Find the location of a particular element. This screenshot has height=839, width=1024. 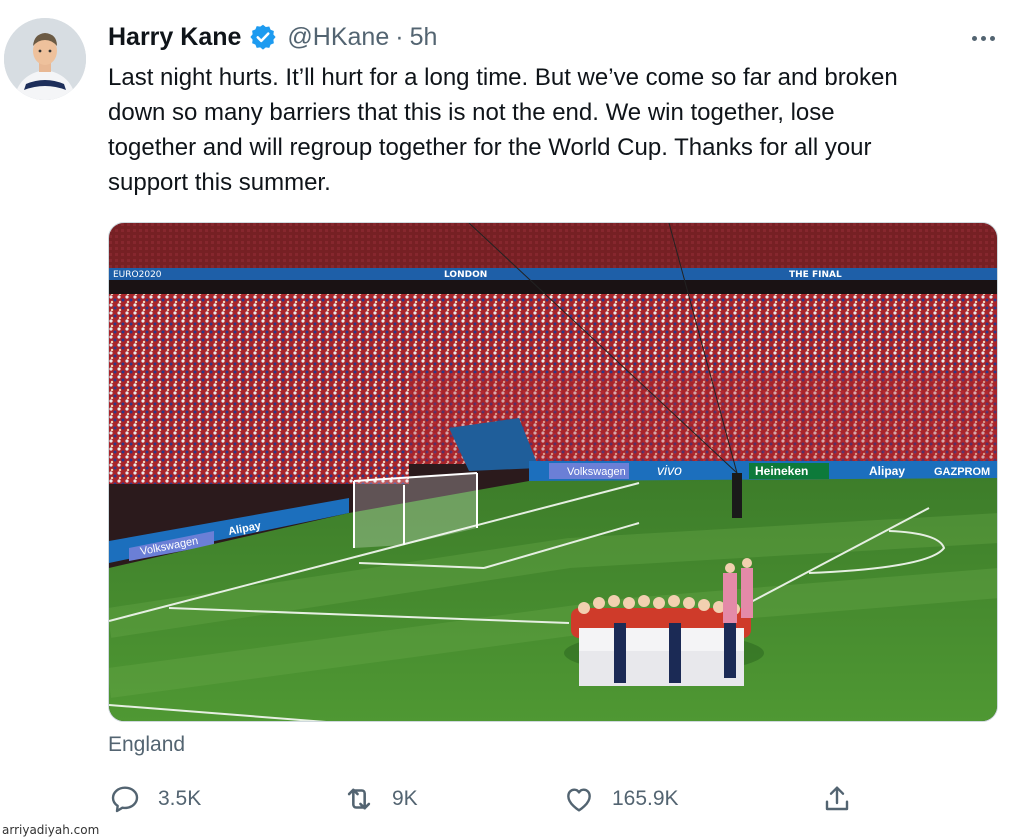

retweet-icon is located at coordinates (359, 799).